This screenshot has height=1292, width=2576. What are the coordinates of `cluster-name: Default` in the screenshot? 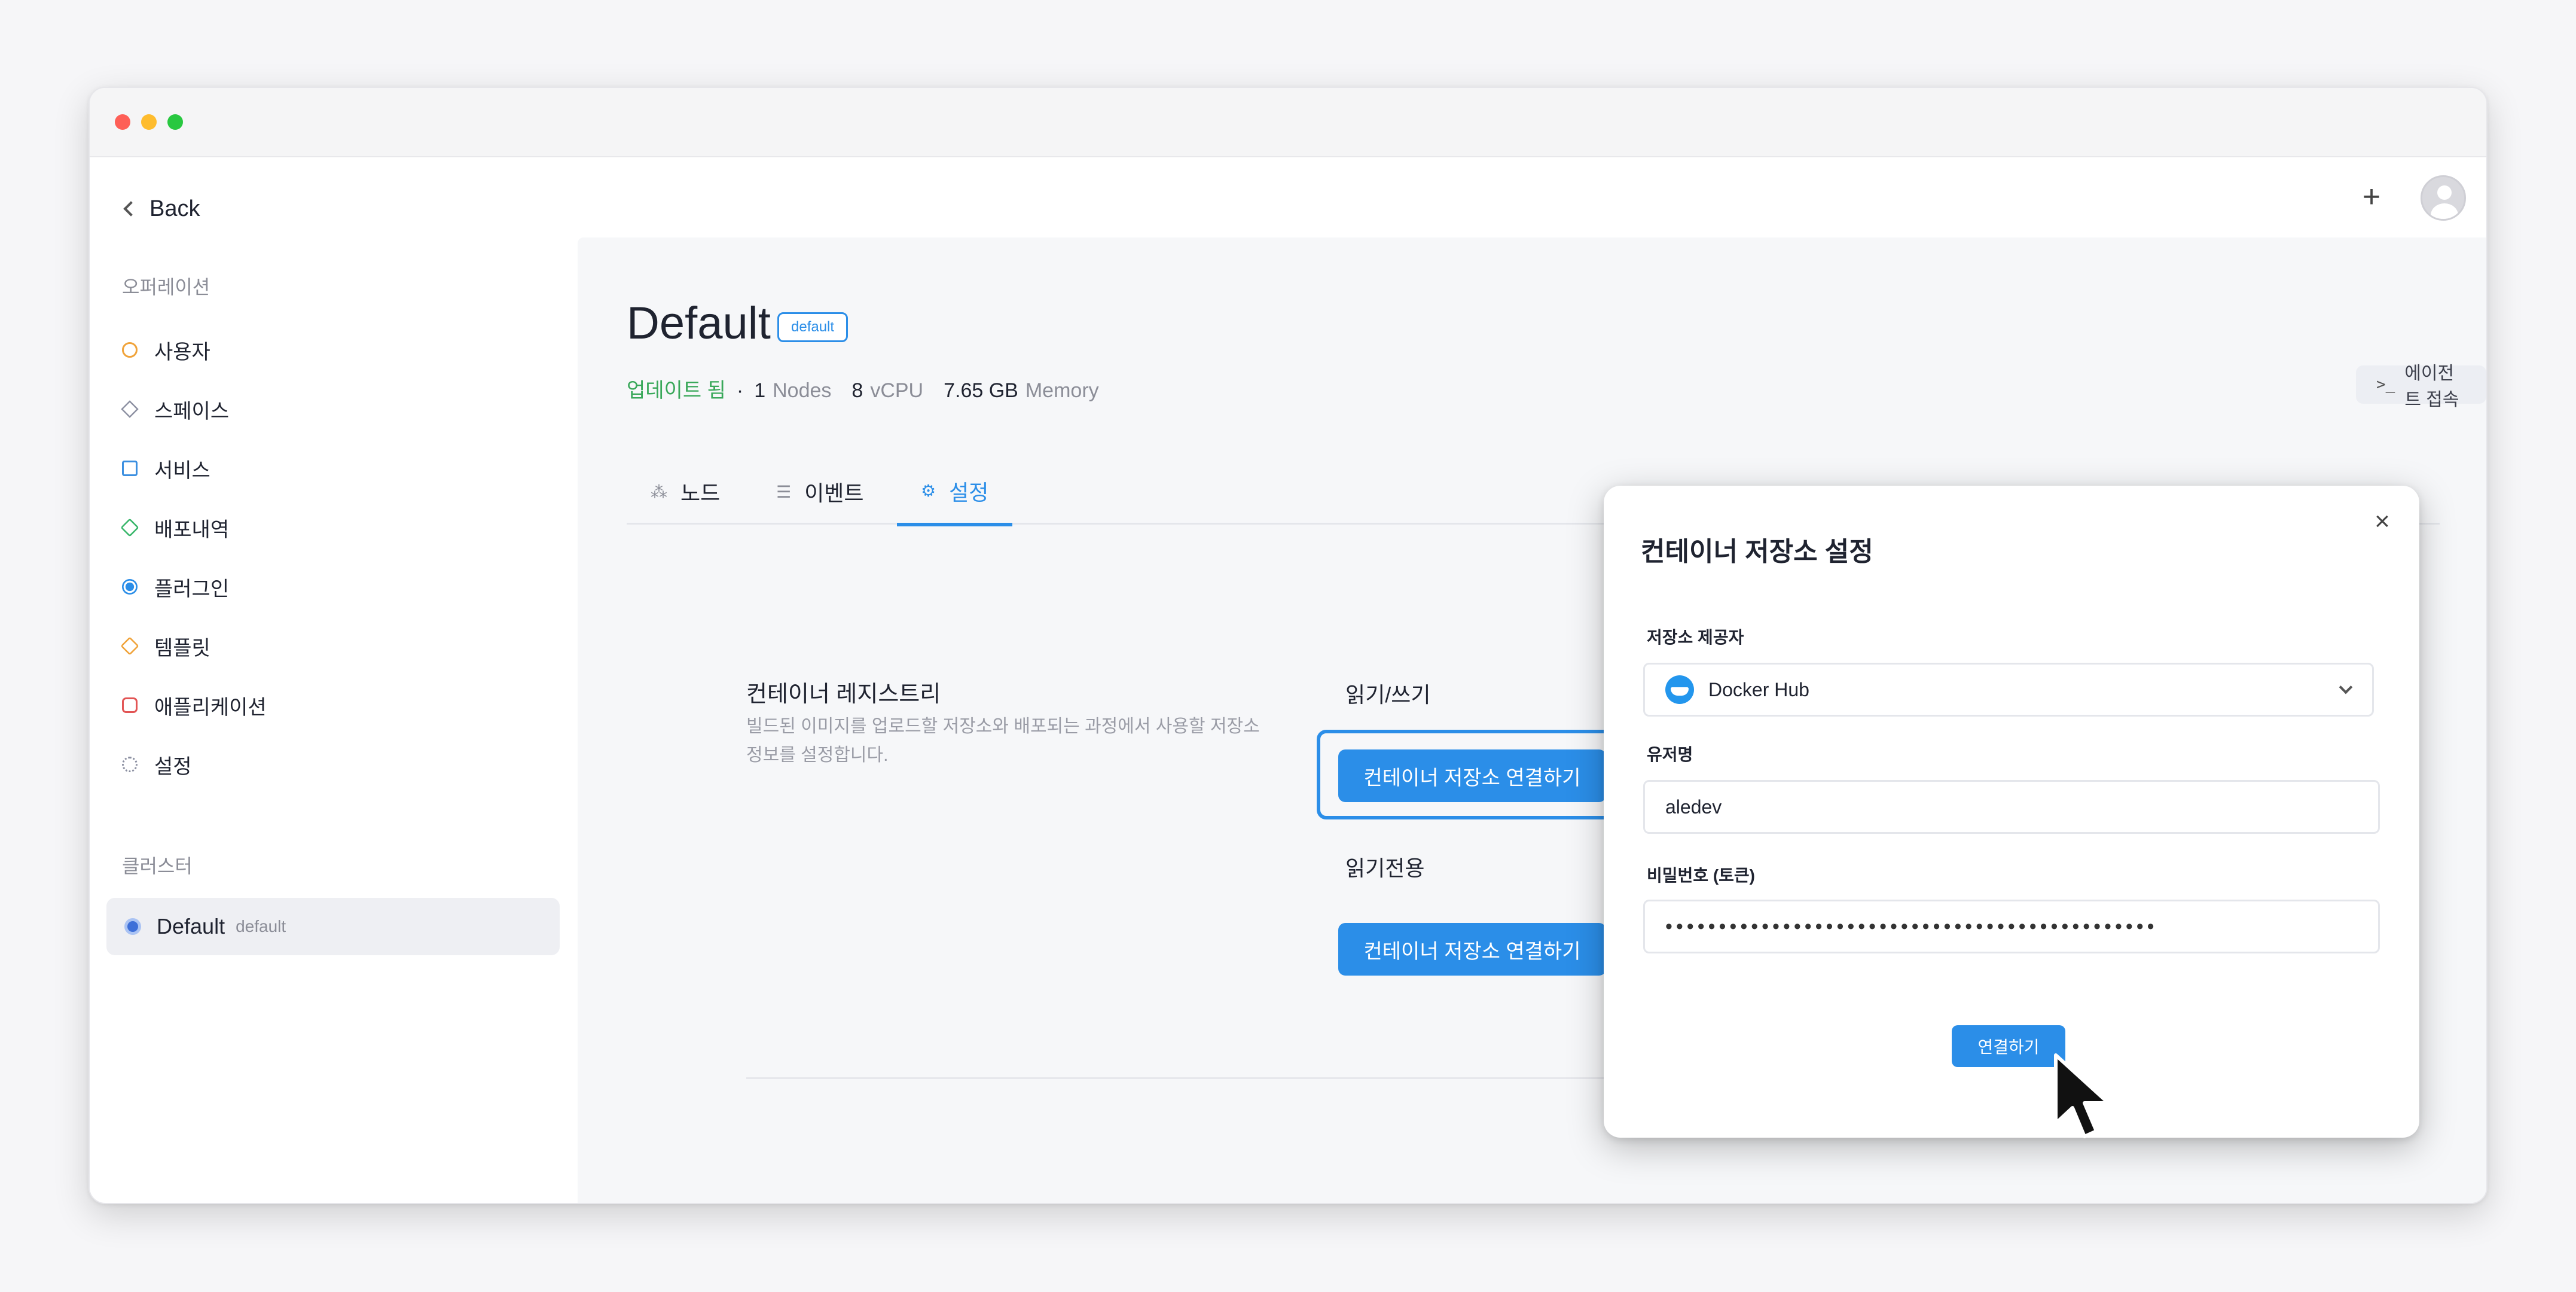 It's located at (191, 926).